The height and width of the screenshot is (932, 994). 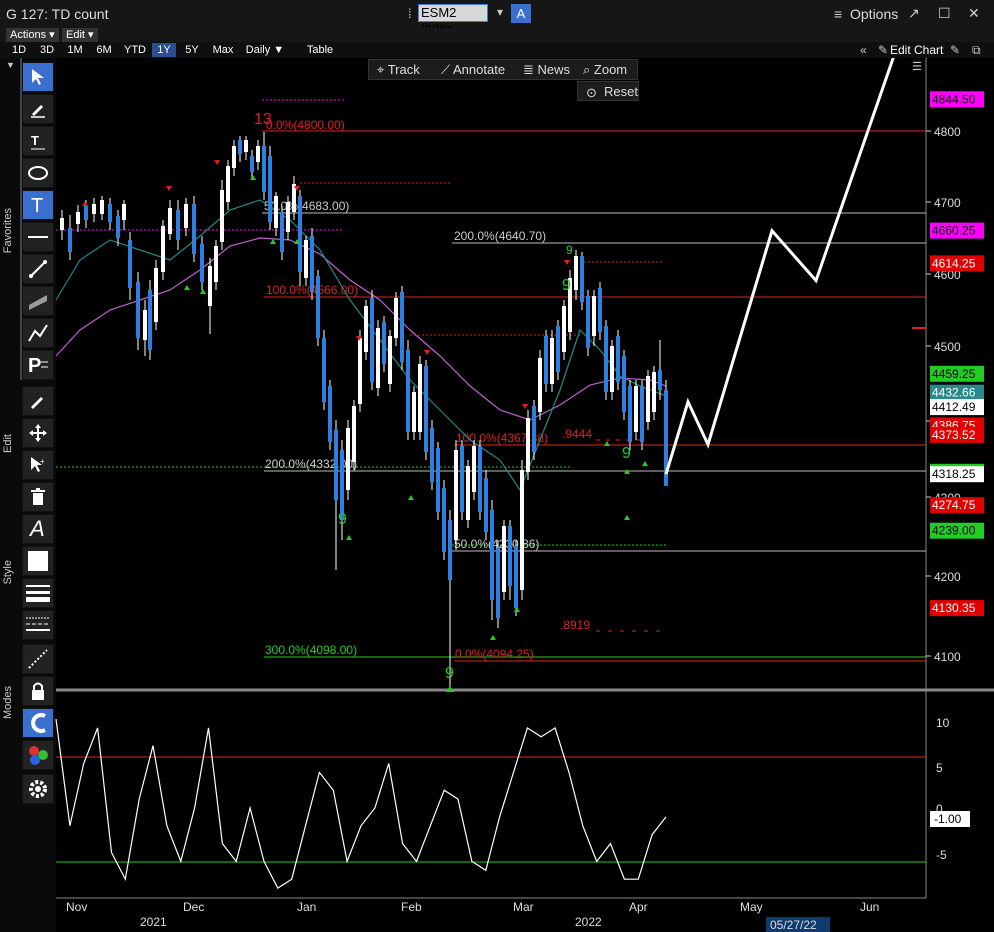 I want to click on ticker-input: ESM2 Index, so click(x=453, y=19).